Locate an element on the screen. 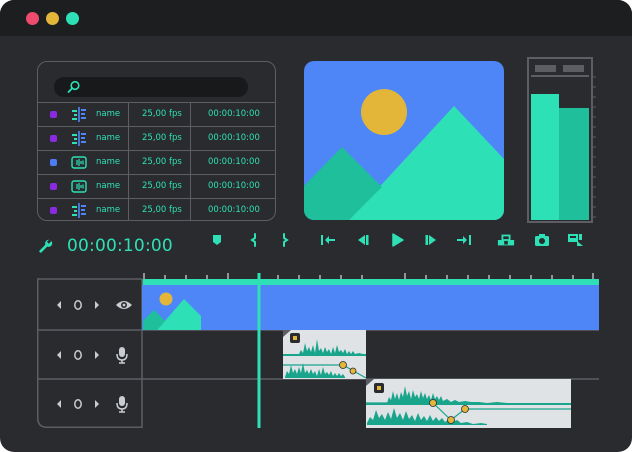 The width and height of the screenshot is (632, 452). export-icon is located at coordinates (576, 240).